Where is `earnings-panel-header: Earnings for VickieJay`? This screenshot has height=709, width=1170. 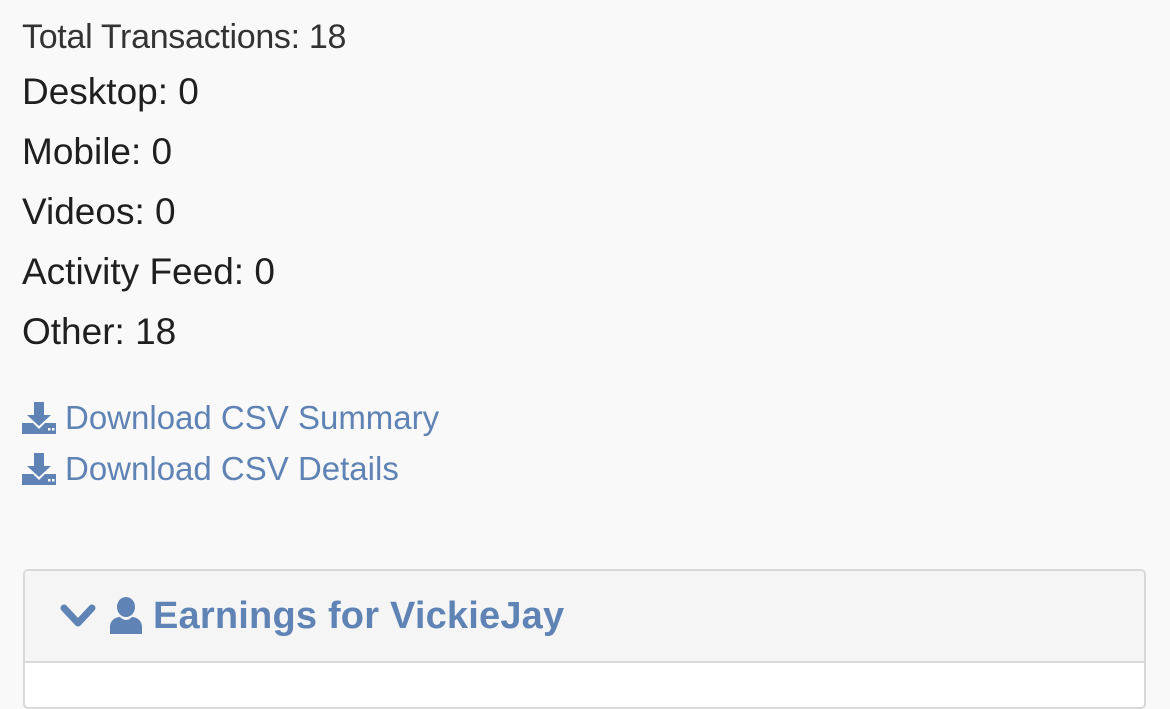
earnings-panel-header: Earnings for VickieJay is located at coordinates (584, 617).